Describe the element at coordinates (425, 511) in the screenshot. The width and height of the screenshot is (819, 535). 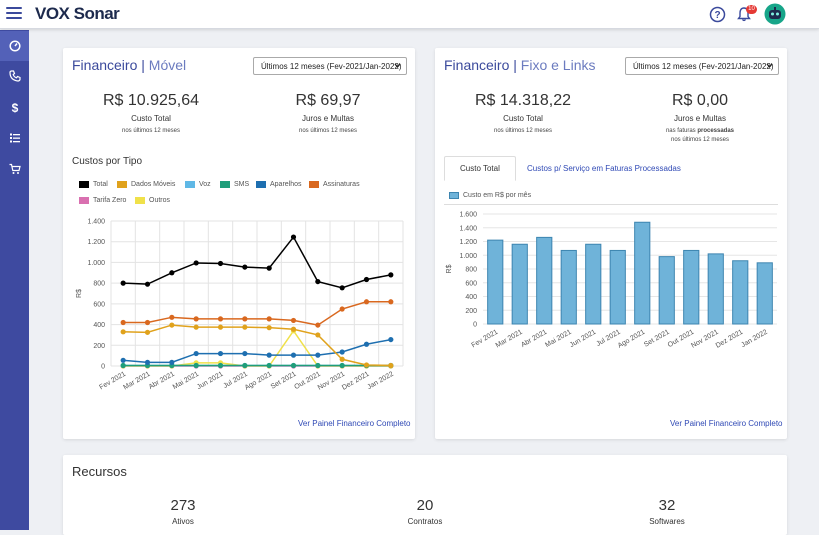
I see `recurso-contratos: 20 Contratos` at that location.